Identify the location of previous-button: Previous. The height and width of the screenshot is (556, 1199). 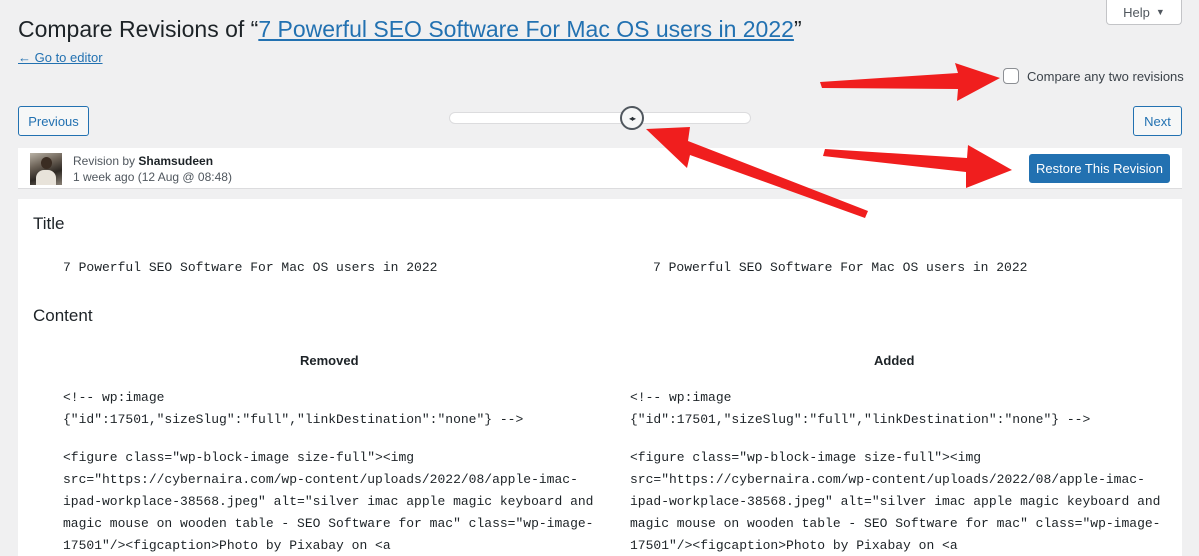
(53, 121).